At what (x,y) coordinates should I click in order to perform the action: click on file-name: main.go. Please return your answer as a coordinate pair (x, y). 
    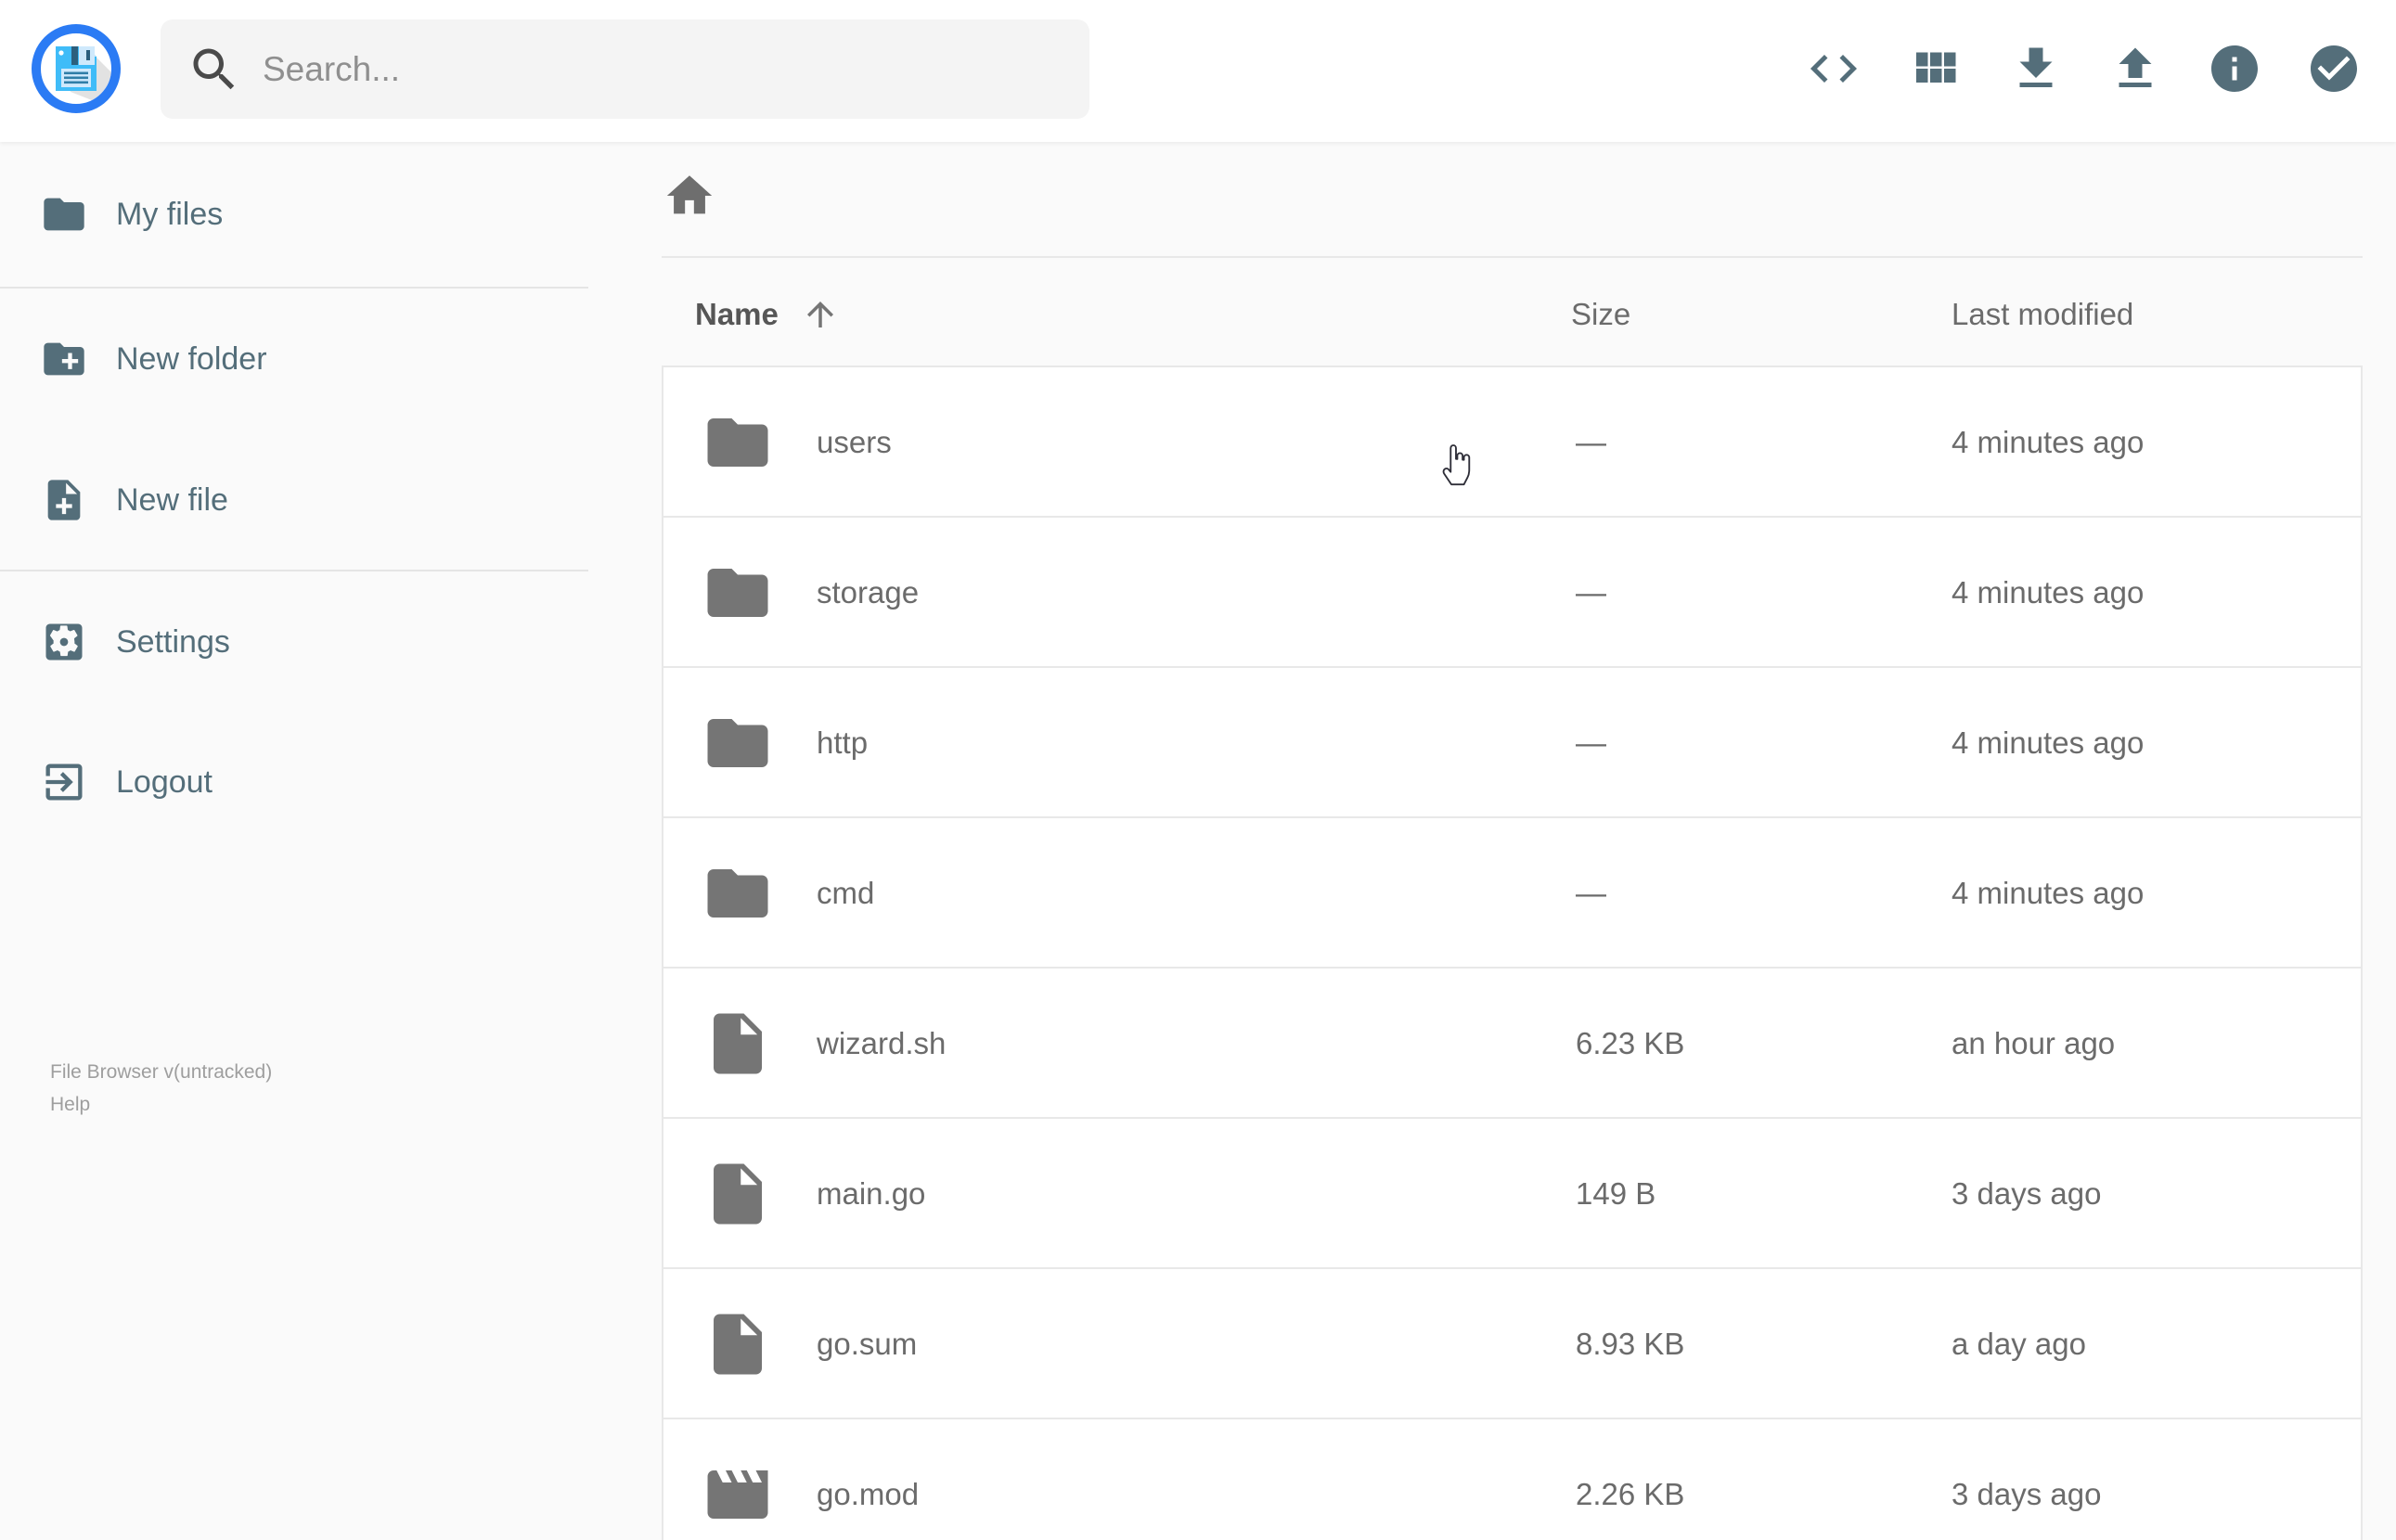
    Looking at the image, I should click on (871, 1193).